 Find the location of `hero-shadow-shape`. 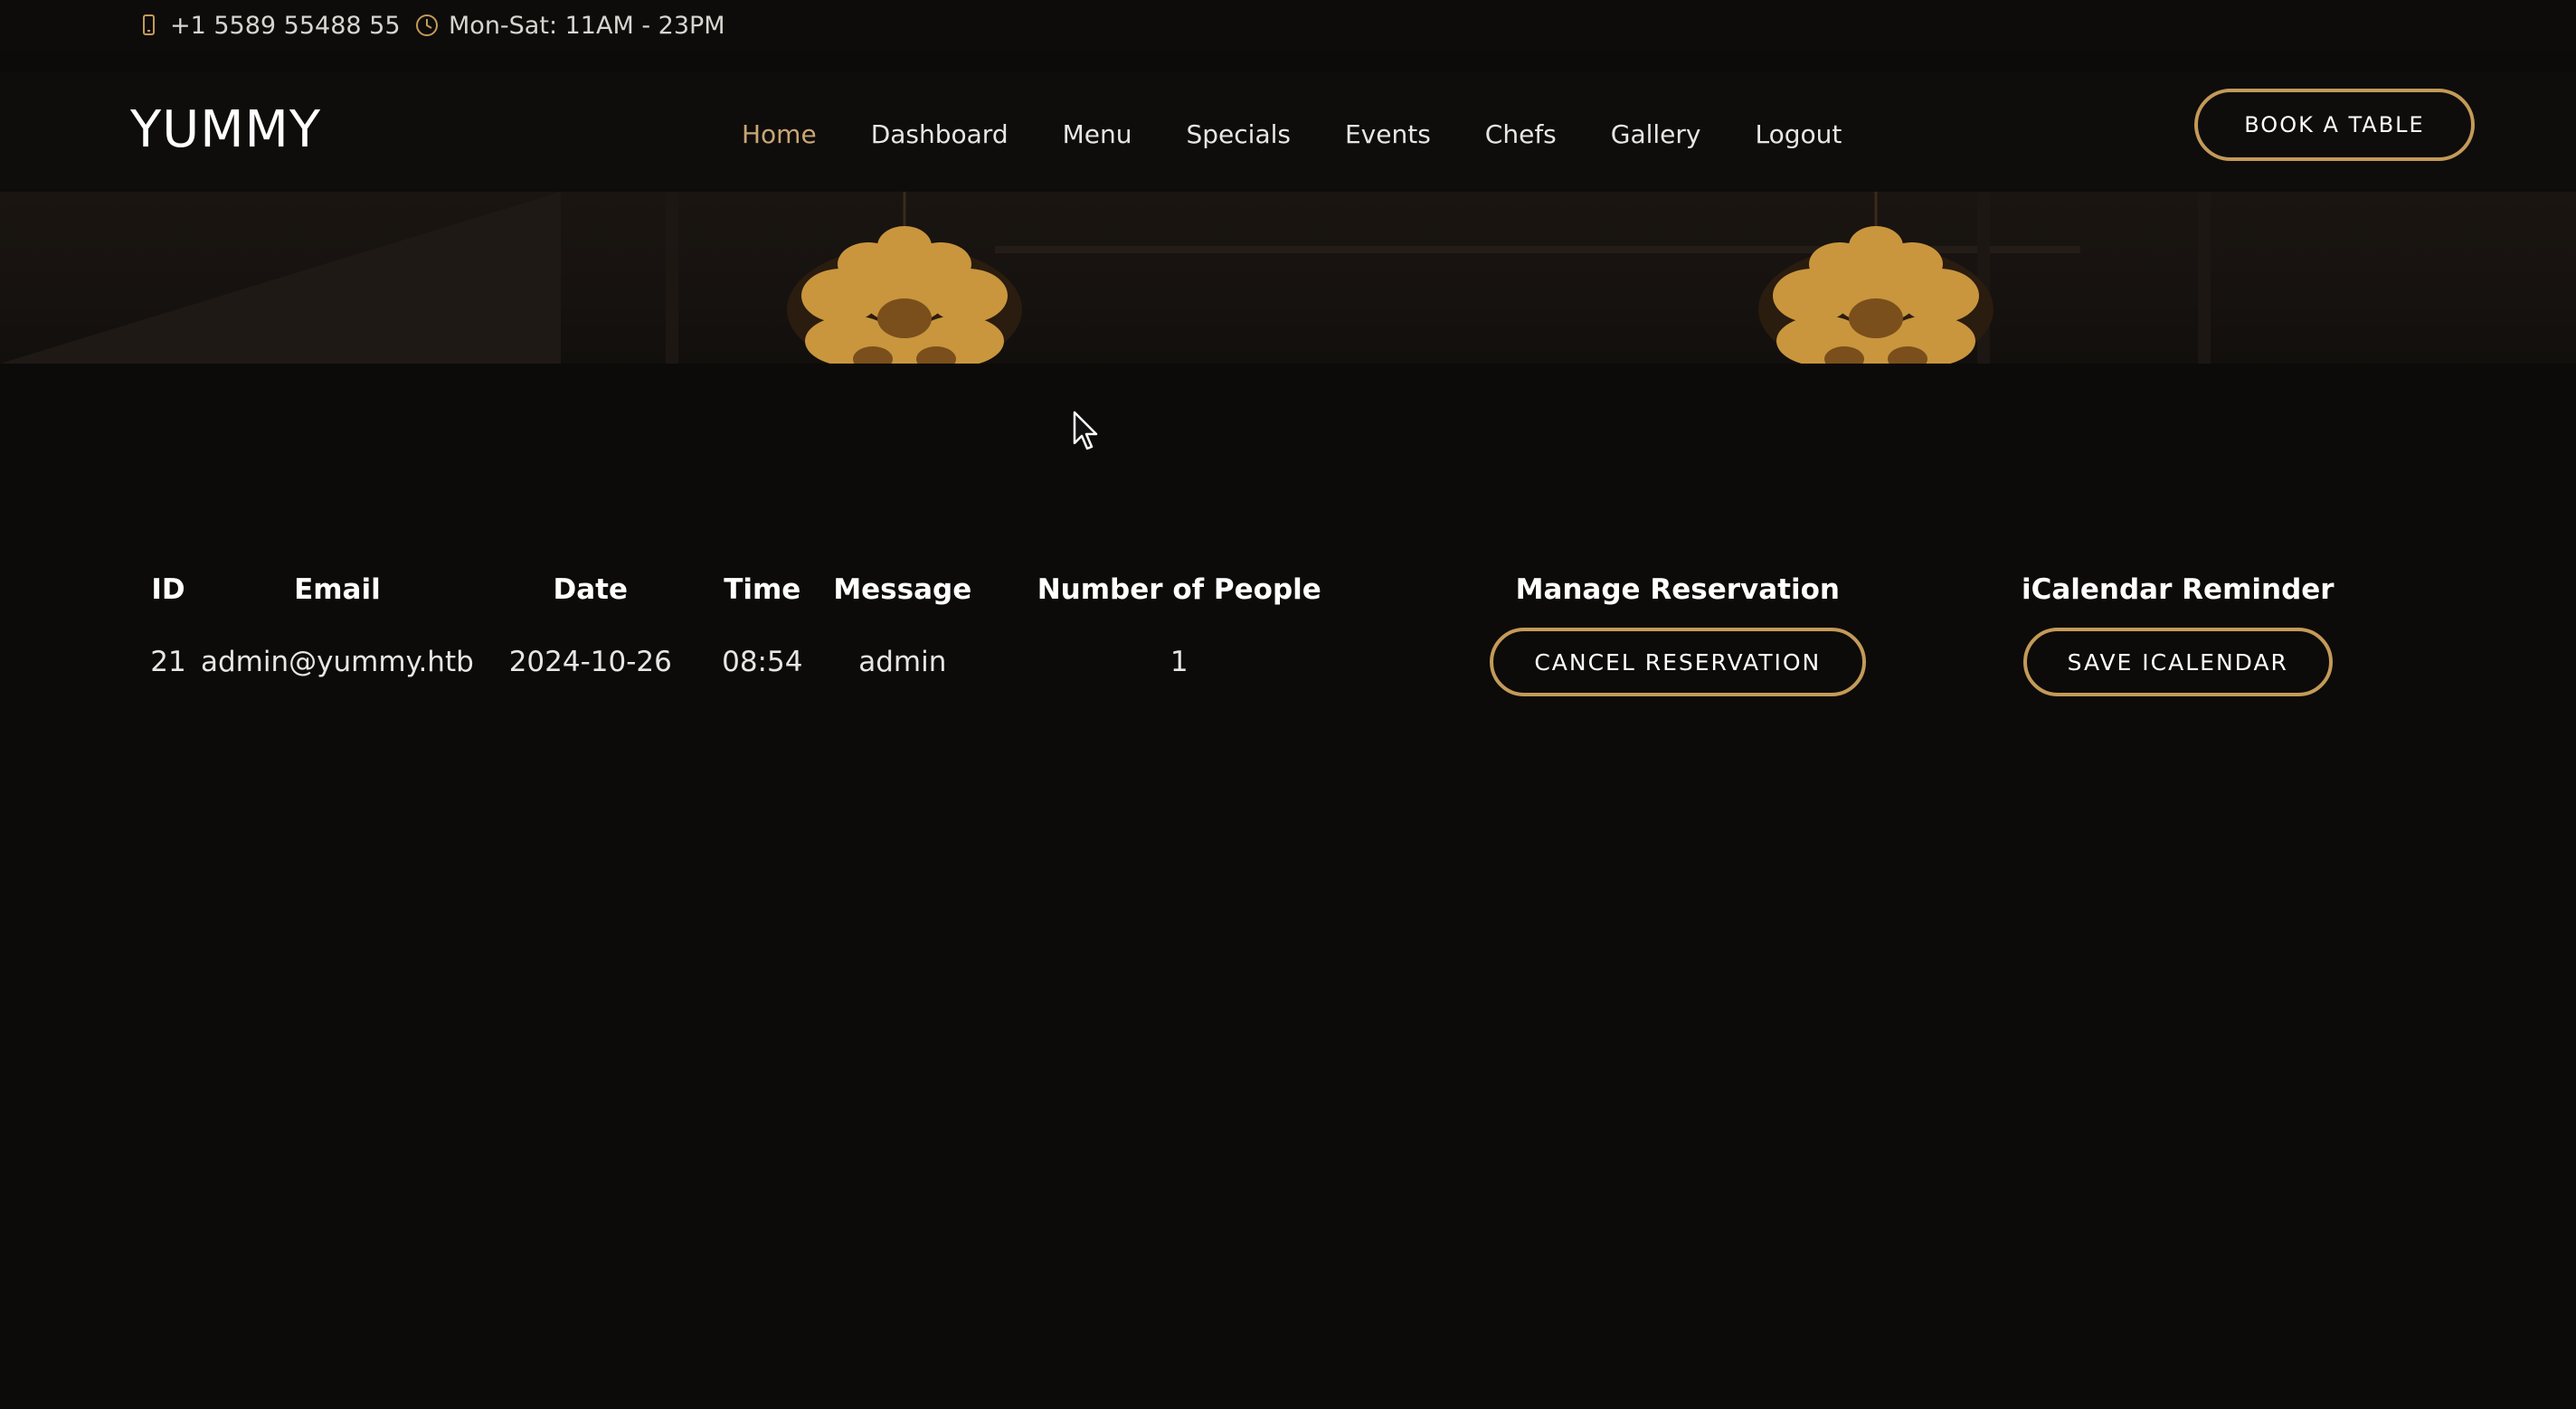

hero-shadow-shape is located at coordinates (280, 278).